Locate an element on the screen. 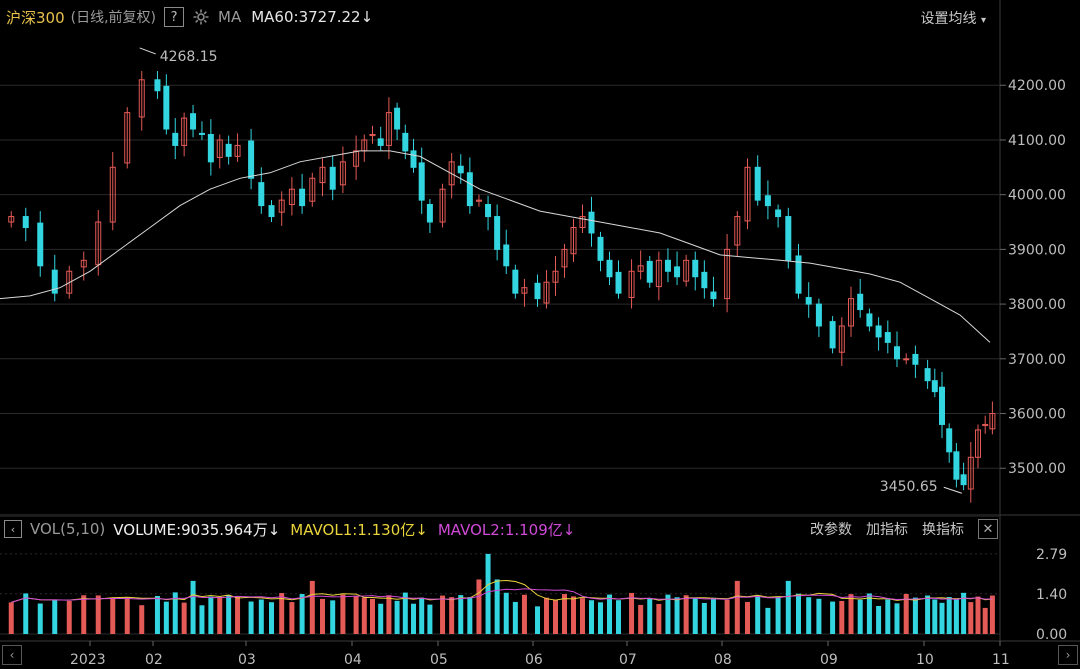 This screenshot has width=1080, height=669. volume-tick-label: 2.79 is located at coordinates (1051, 555).